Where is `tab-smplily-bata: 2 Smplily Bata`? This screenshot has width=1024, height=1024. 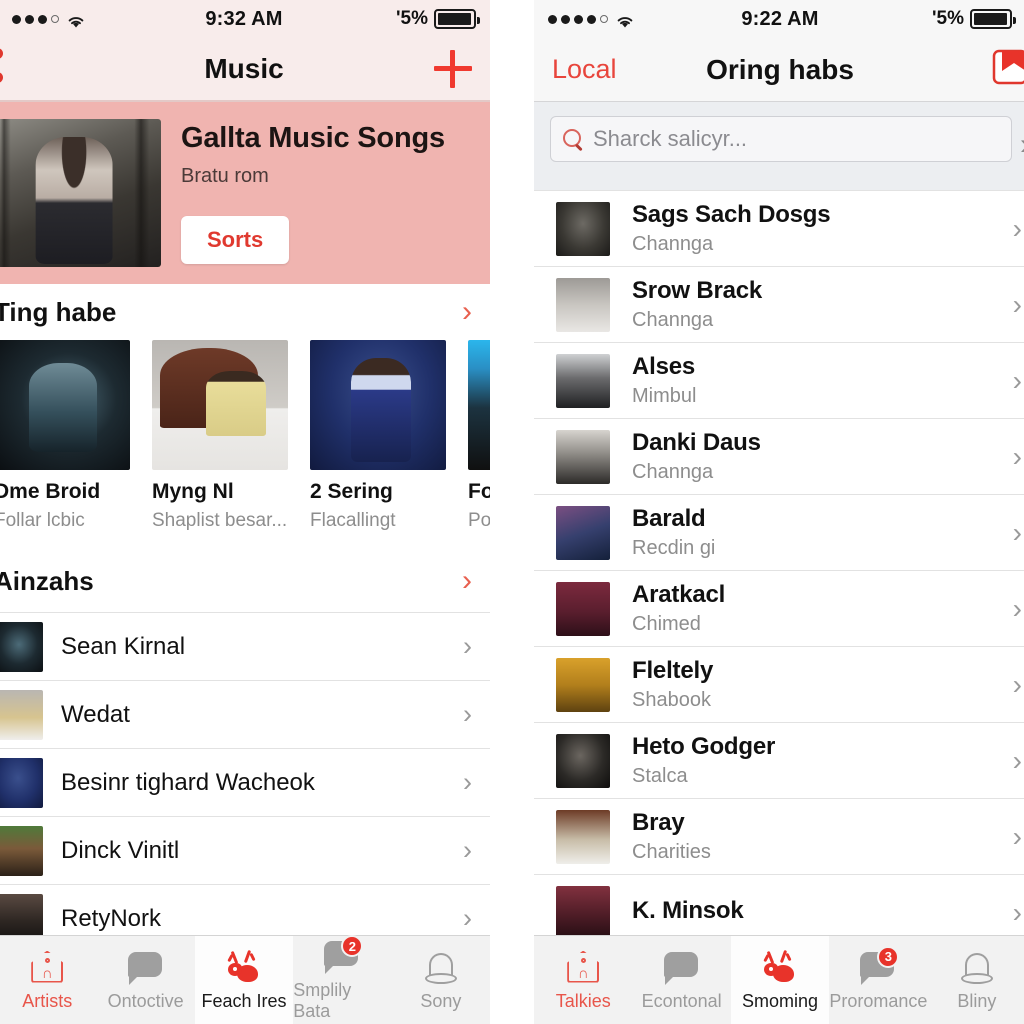
tab-smplily-bata: 2 Smplily Bata is located at coordinates (342, 979).